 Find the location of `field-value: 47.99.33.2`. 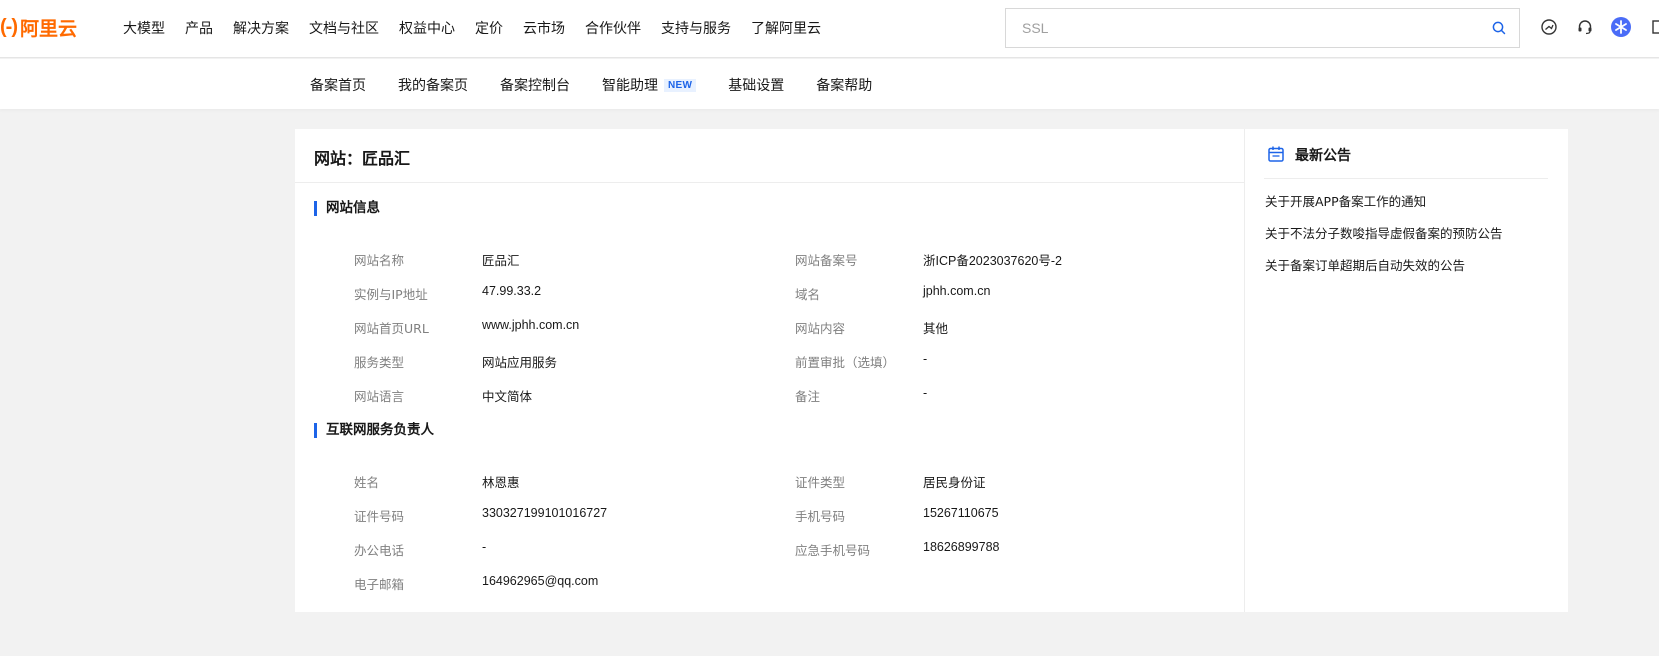

field-value: 47.99.33.2 is located at coordinates (512, 291).